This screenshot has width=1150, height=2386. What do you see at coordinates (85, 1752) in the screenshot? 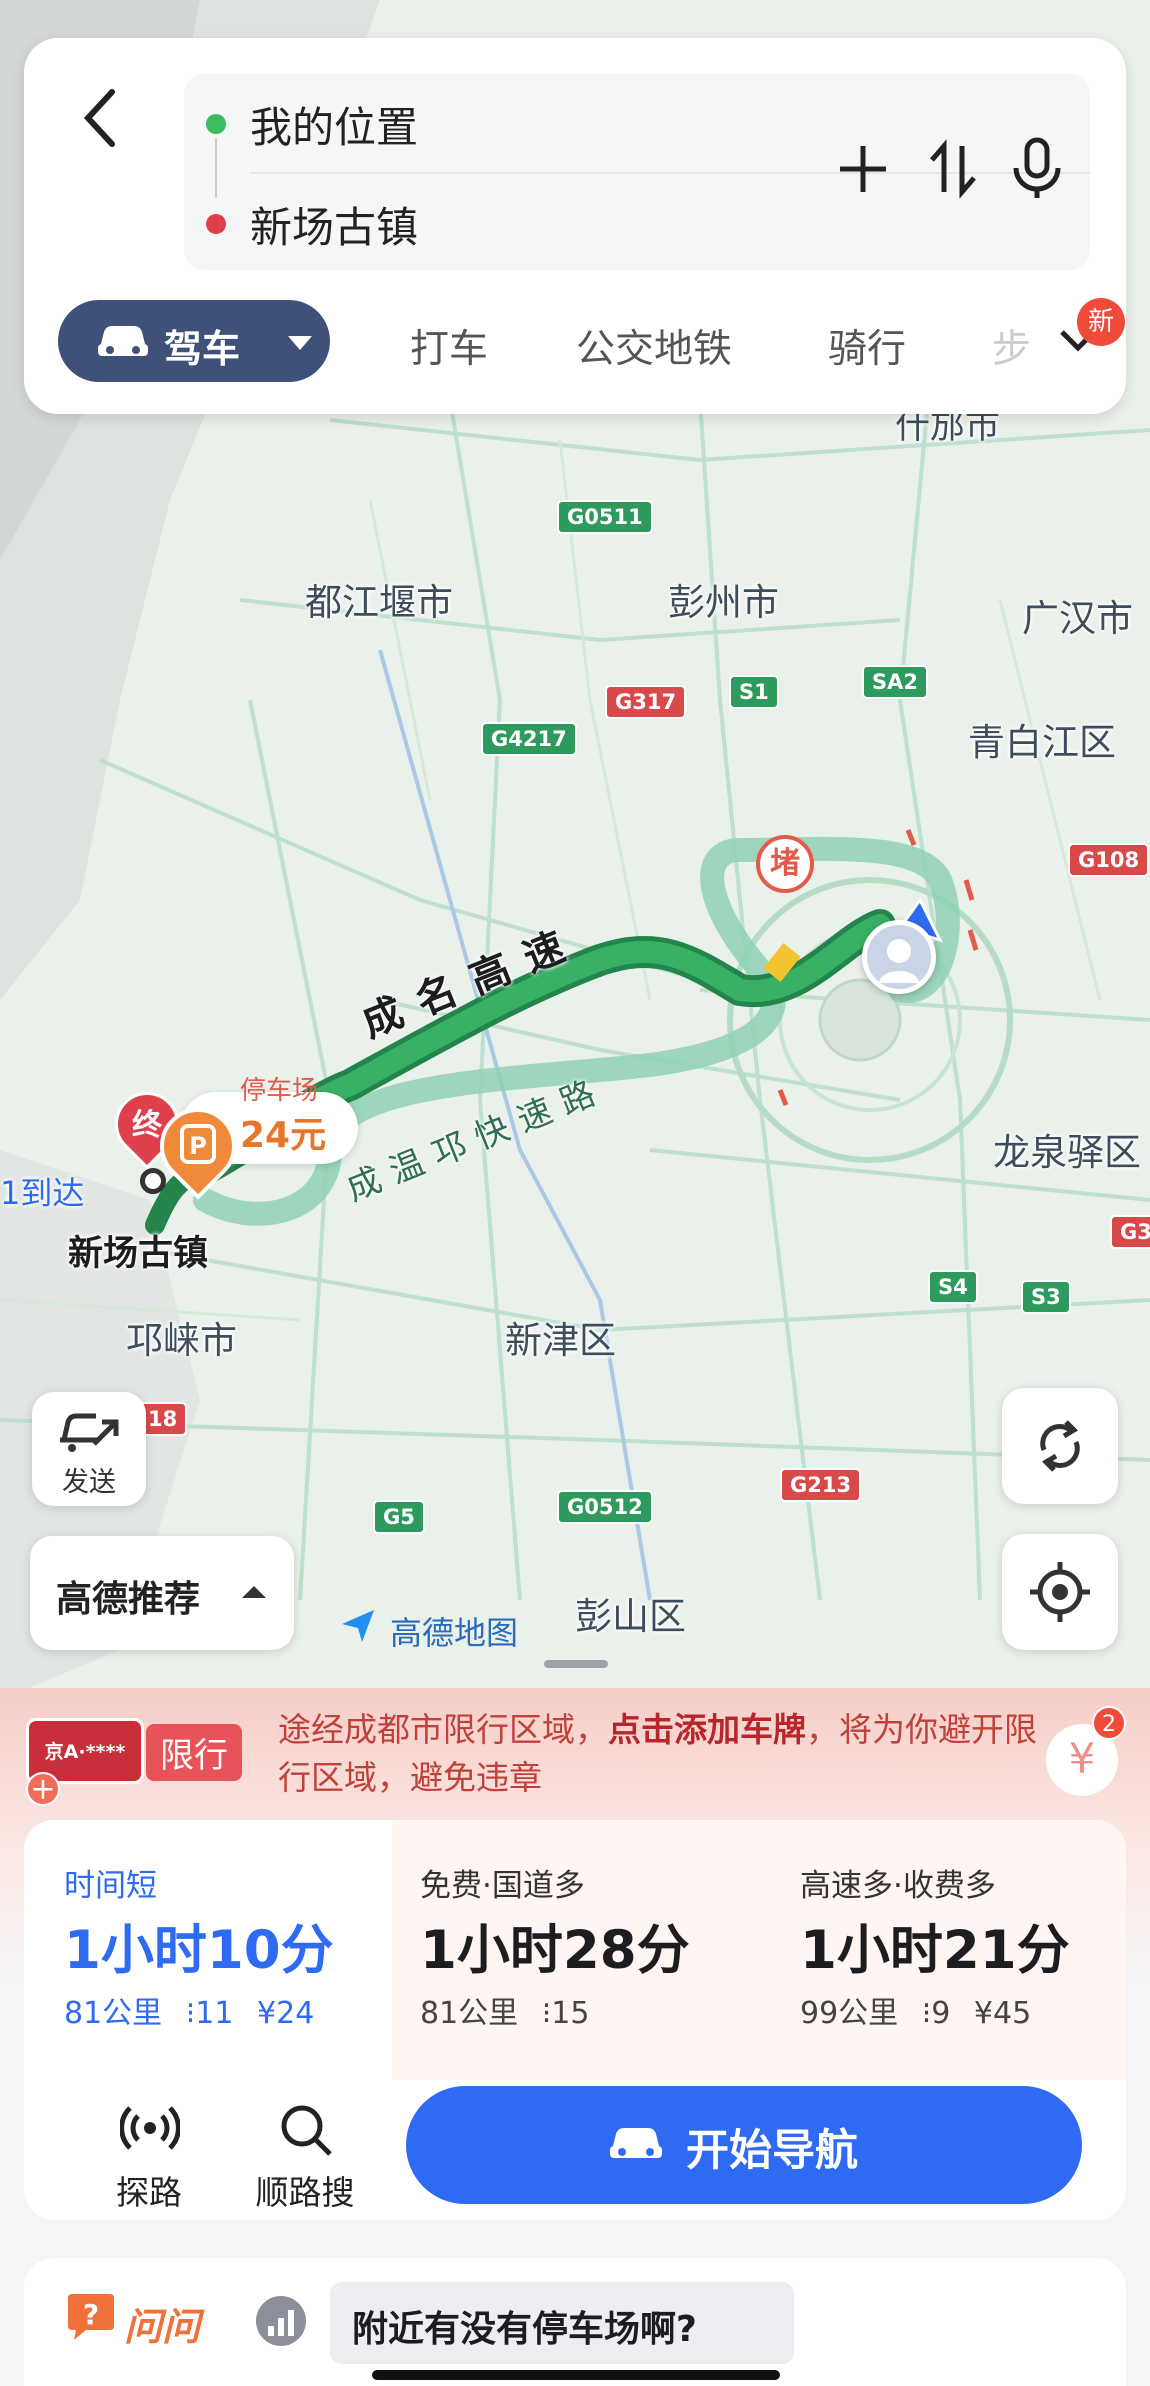
I see `plate-text: 京A·****` at bounding box center [85, 1752].